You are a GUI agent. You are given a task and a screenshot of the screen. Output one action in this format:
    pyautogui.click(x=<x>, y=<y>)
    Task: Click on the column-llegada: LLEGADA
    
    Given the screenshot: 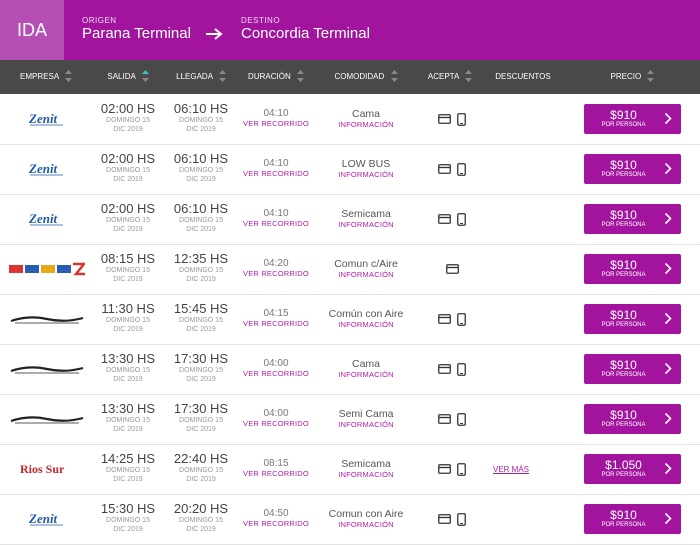 What is the action you would take?
    pyautogui.click(x=201, y=77)
    